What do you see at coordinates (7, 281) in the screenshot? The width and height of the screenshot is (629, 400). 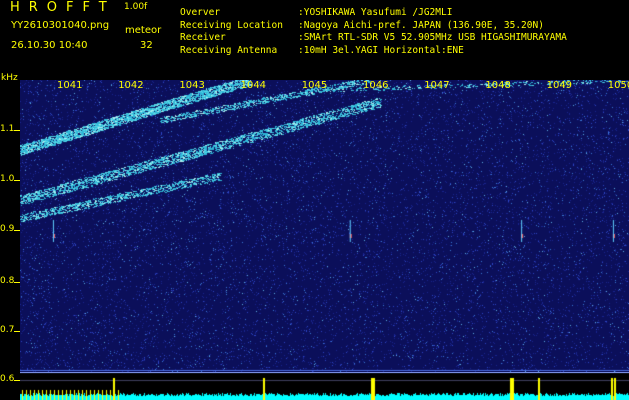 I see `frequency-tick-label: 0.8` at bounding box center [7, 281].